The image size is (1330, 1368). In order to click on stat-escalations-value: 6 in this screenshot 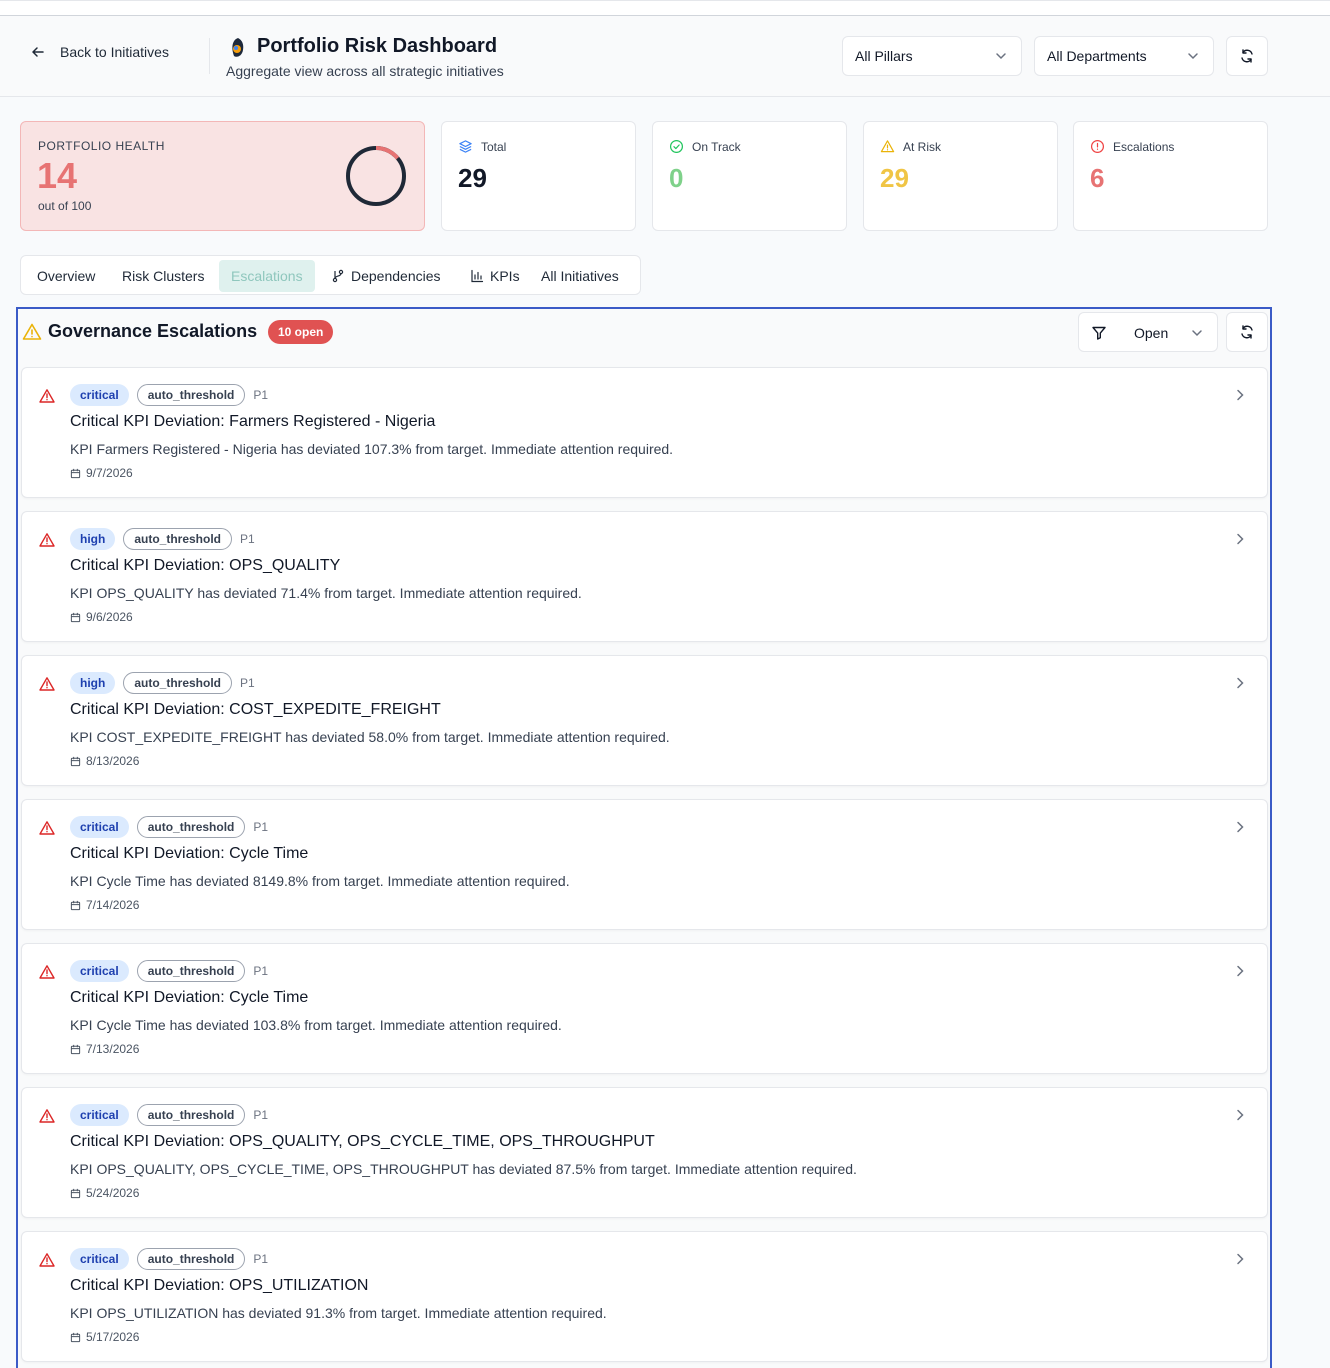, I will do `click(1097, 178)`.